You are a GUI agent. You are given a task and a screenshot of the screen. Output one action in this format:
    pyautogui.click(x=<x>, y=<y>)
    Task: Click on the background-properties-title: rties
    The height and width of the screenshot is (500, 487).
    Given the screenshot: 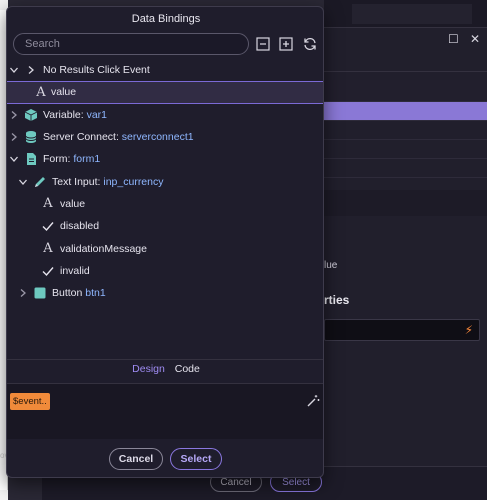 What is the action you would take?
    pyautogui.click(x=337, y=300)
    